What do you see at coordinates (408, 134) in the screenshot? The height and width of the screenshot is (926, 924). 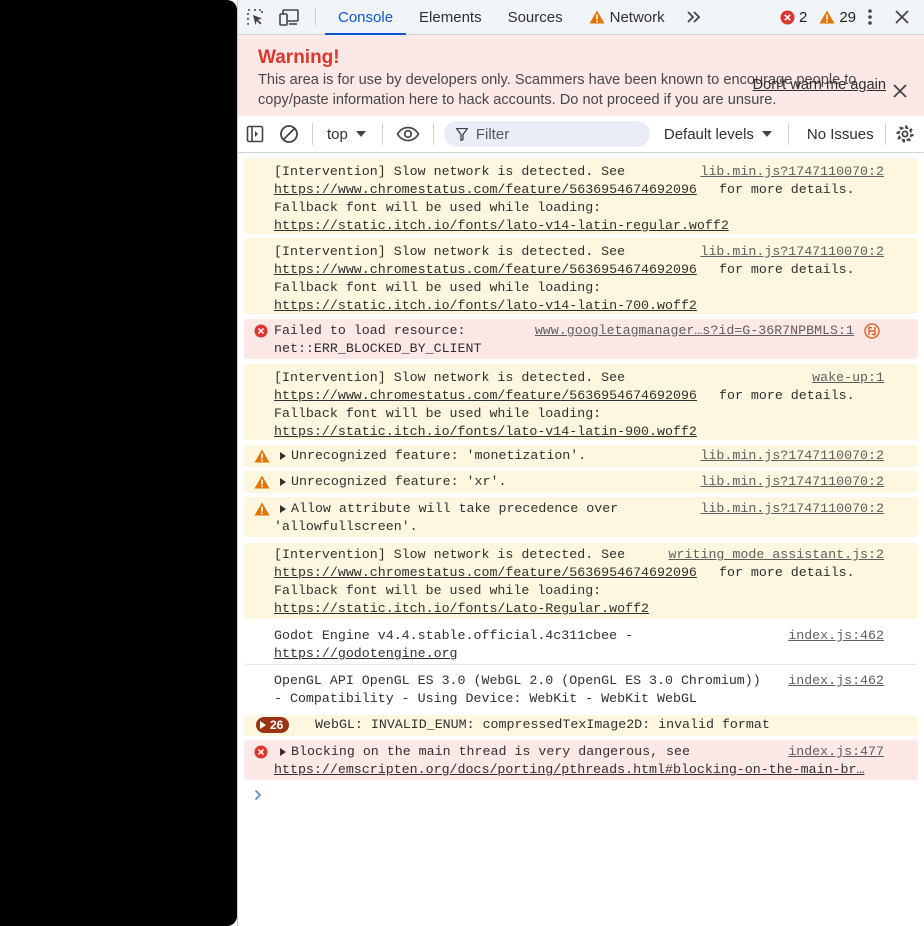 I see `live-expression-button` at bounding box center [408, 134].